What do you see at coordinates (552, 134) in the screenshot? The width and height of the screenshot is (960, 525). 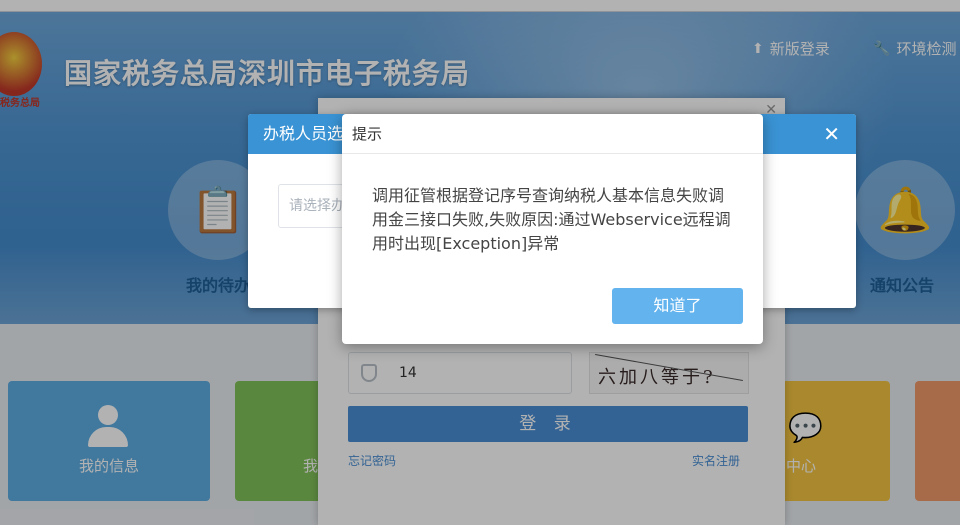 I see `alert-title: 提示` at bounding box center [552, 134].